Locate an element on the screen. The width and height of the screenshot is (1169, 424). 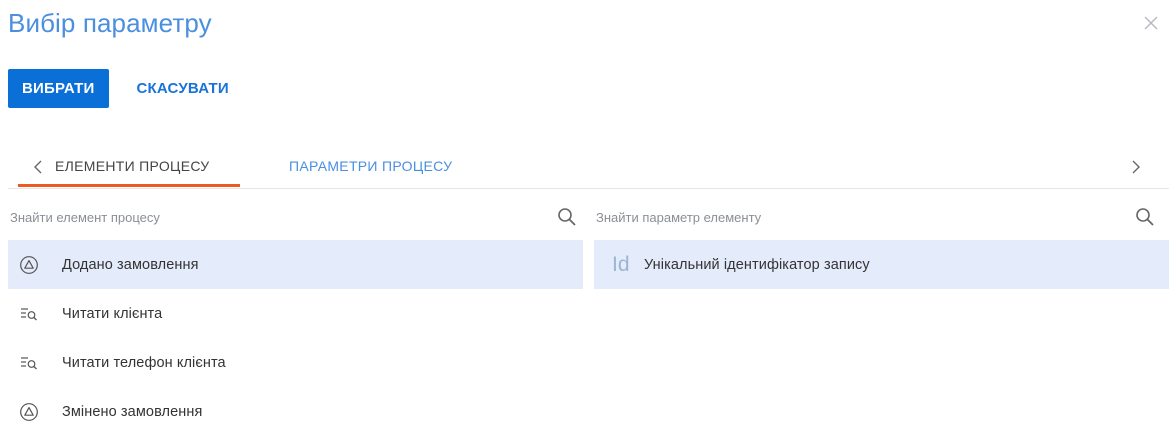
close-button is located at coordinates (1151, 23).